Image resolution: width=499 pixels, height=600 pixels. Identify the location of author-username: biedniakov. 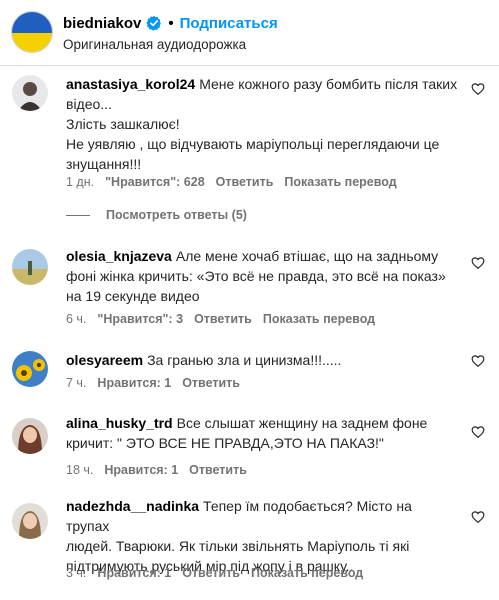
(102, 23).